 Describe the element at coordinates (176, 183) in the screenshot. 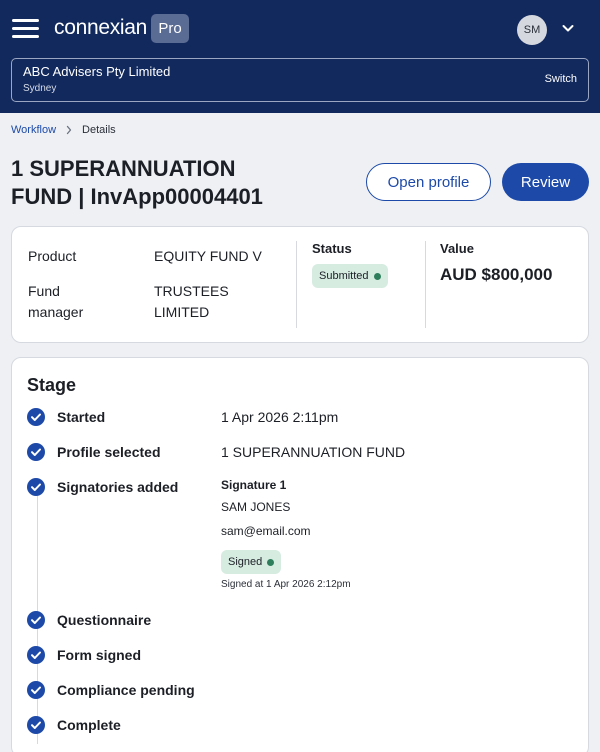

I see `page-title: 1 SUPERANNUATION FUND | InvApp00004401` at that location.